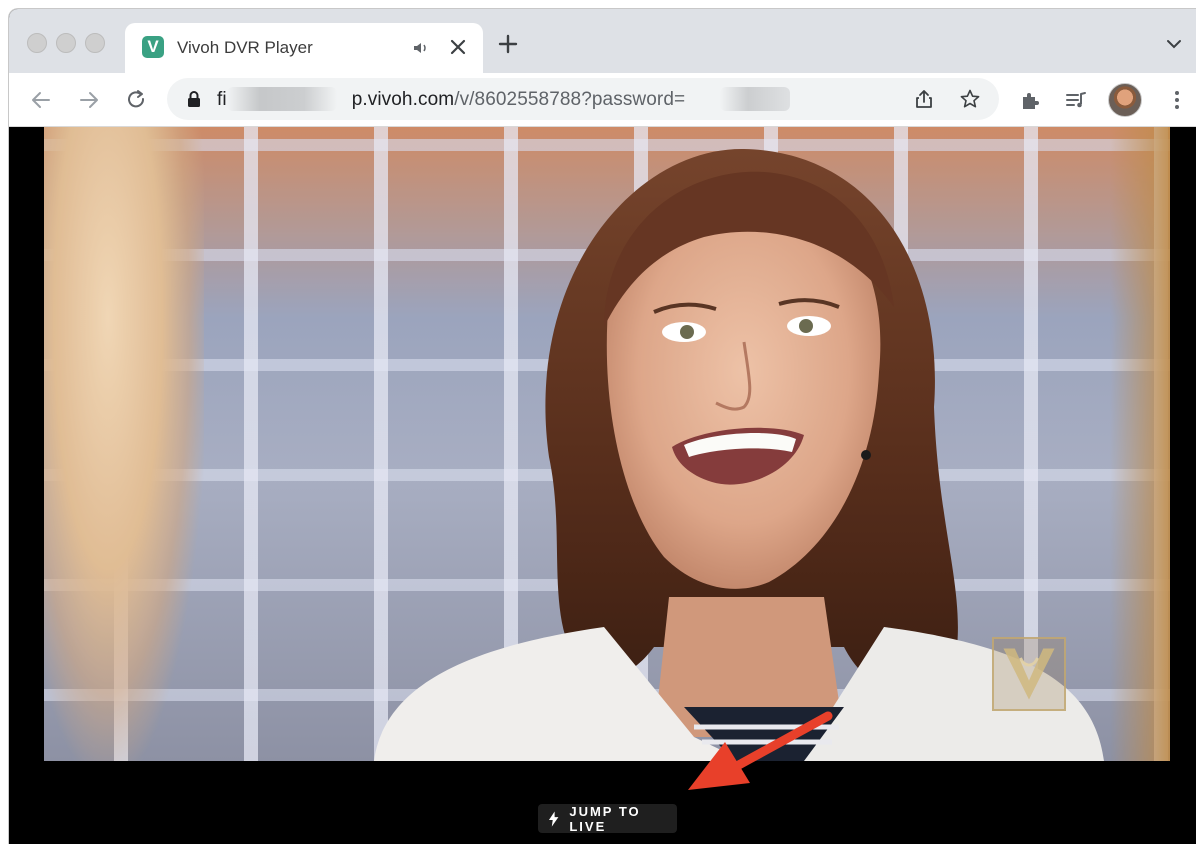 Image resolution: width=1196 pixels, height=844 pixels. What do you see at coordinates (970, 99) in the screenshot?
I see `star-icon` at bounding box center [970, 99].